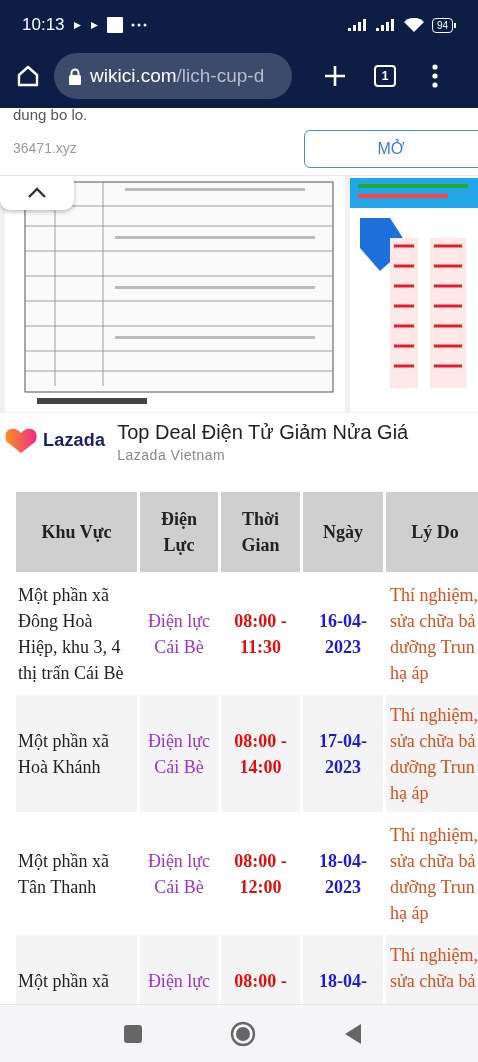  What do you see at coordinates (413, 25) in the screenshot?
I see `wifi-icon` at bounding box center [413, 25].